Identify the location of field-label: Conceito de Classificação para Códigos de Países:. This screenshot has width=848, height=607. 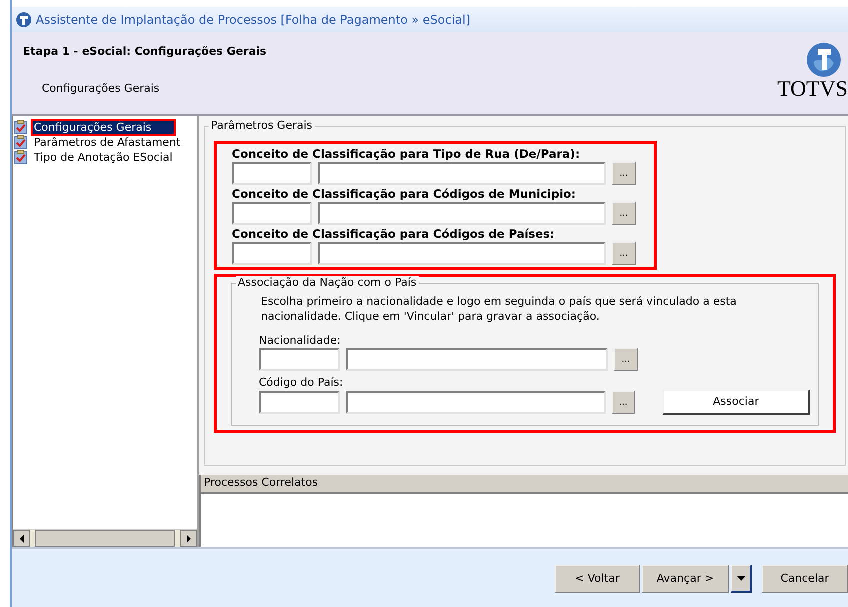
(394, 234).